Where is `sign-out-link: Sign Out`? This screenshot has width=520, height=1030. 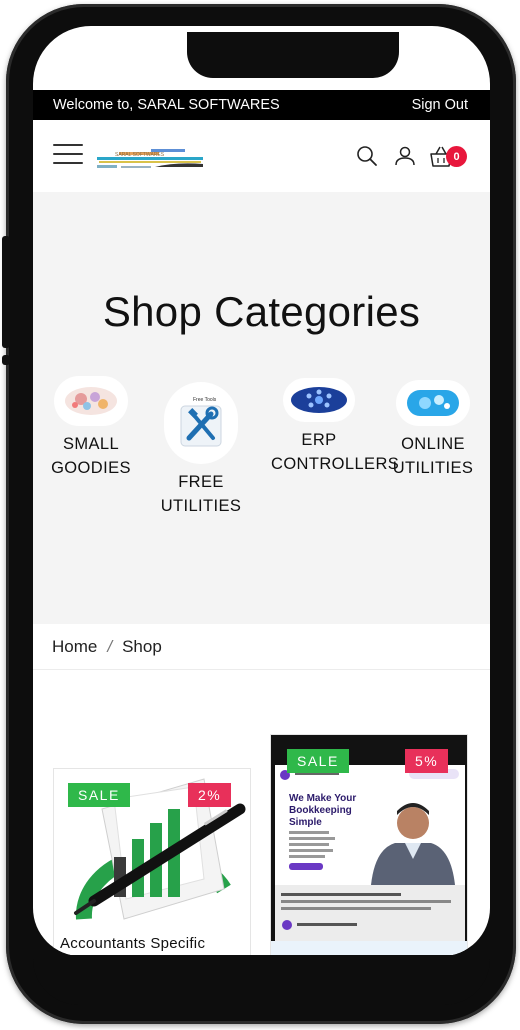 sign-out-link: Sign Out is located at coordinates (440, 105).